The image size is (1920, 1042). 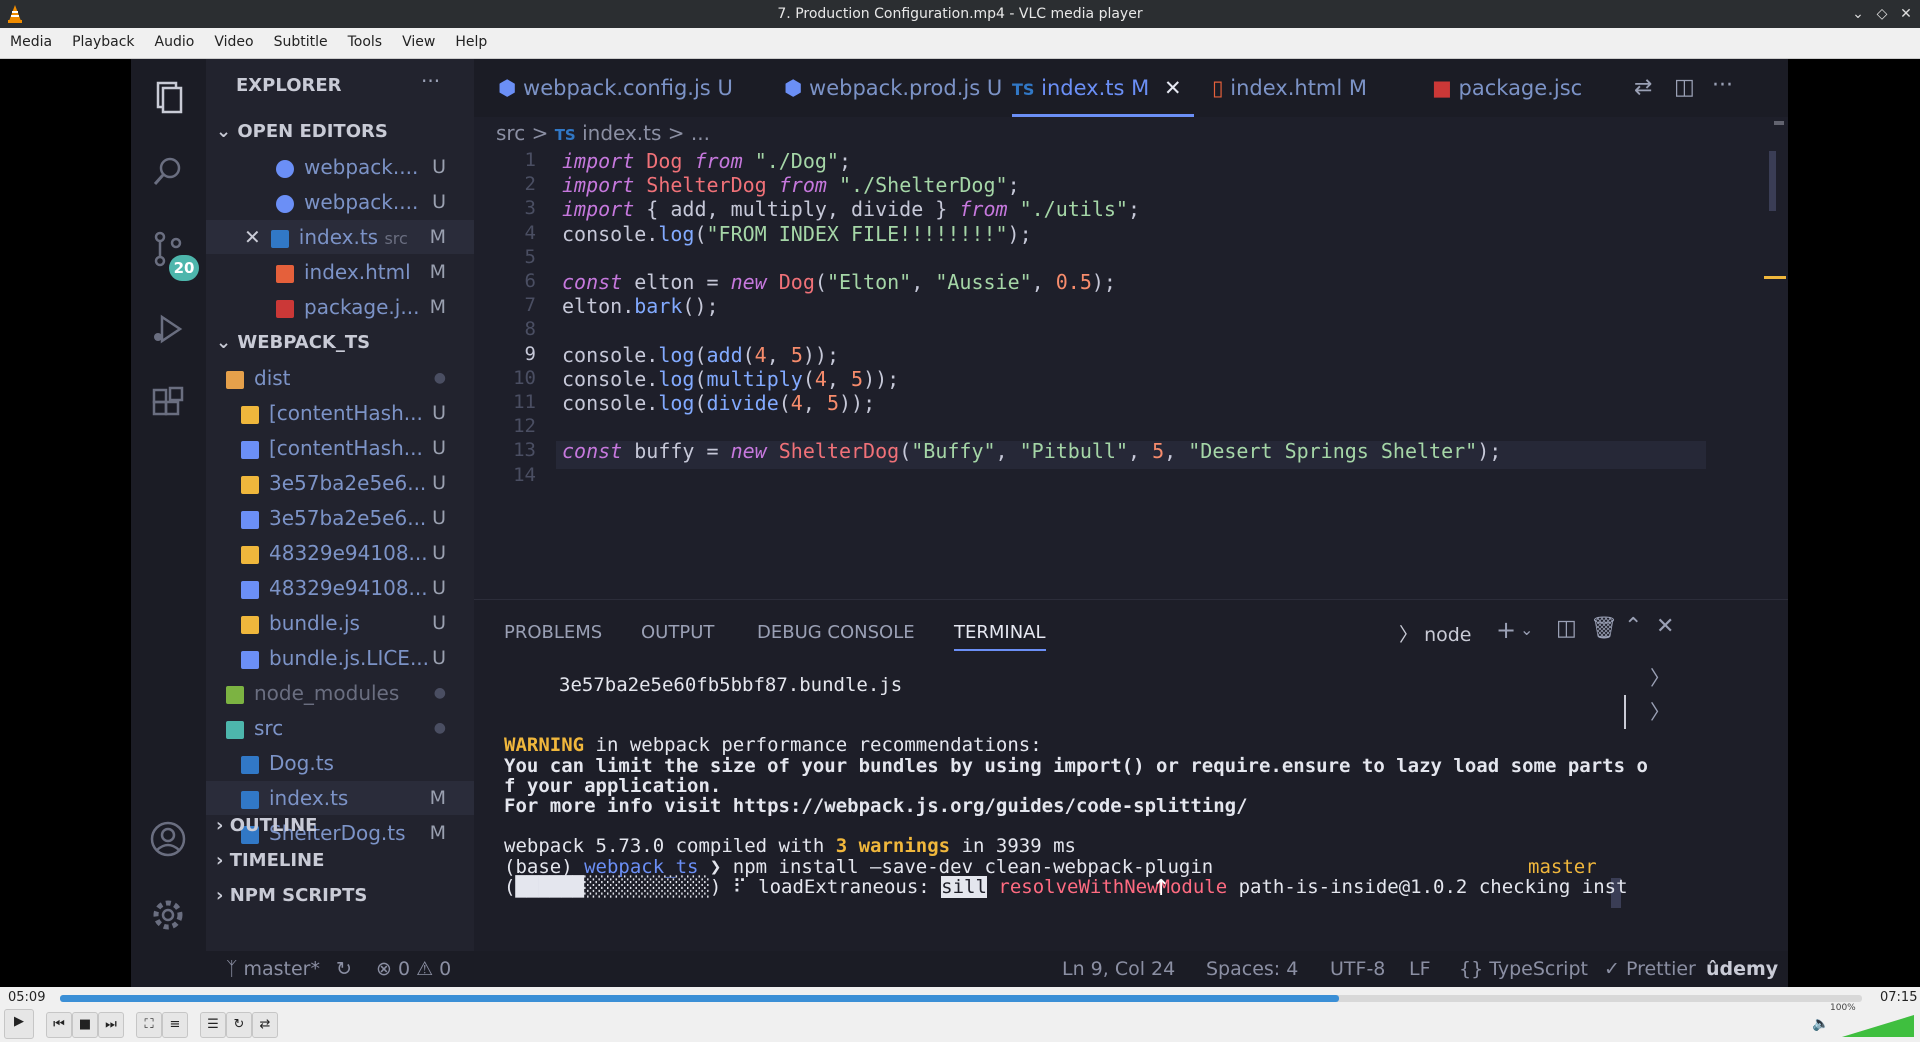 What do you see at coordinates (413, 969) in the screenshot?
I see `problems-status: ⊗ 0 ⚠ 0` at bounding box center [413, 969].